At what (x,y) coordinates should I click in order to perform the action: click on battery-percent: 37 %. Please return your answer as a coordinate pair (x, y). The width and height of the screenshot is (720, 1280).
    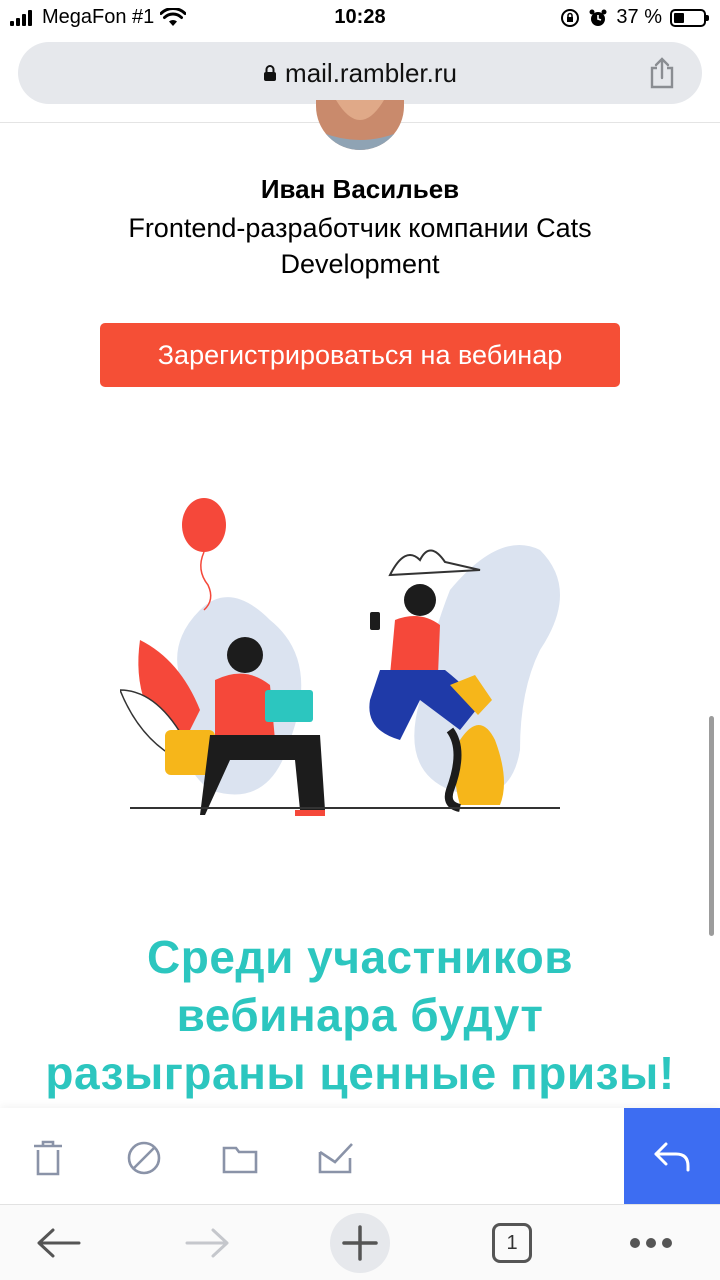
    Looking at the image, I should click on (639, 17).